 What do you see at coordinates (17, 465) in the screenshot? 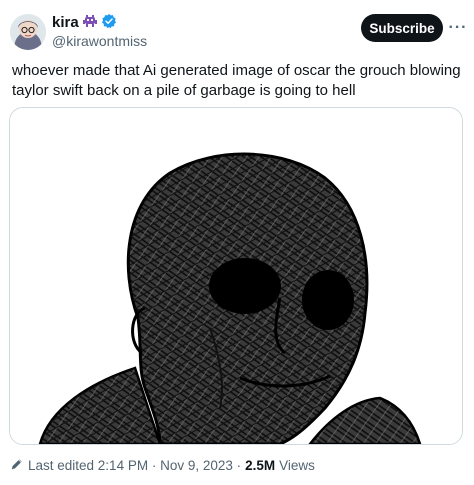
I see `pencil-icon` at bounding box center [17, 465].